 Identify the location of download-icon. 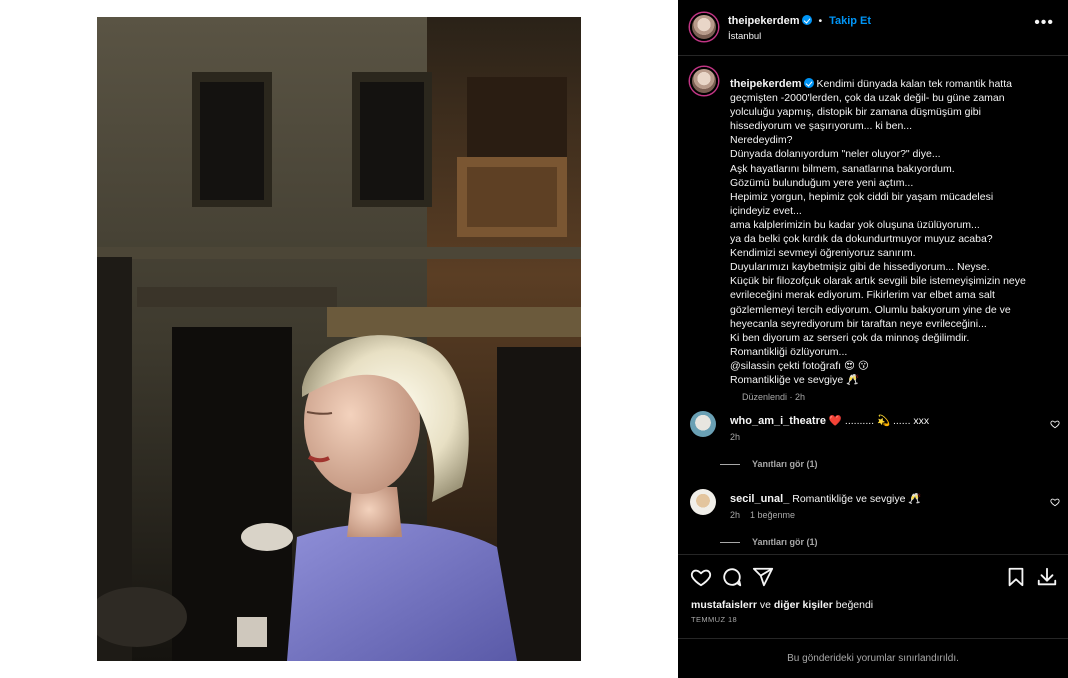
(1047, 577).